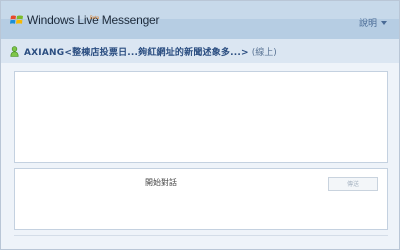 The image size is (400, 250). I want to click on help-menu: 說明, so click(373, 22).